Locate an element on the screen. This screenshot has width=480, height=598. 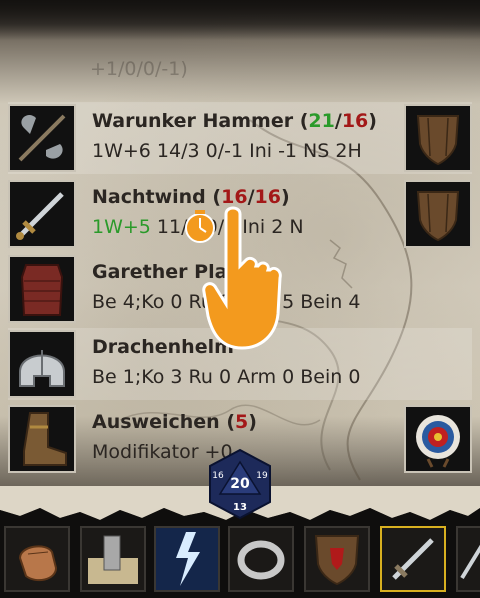
skill-name: Ausweichen is located at coordinates (156, 422).